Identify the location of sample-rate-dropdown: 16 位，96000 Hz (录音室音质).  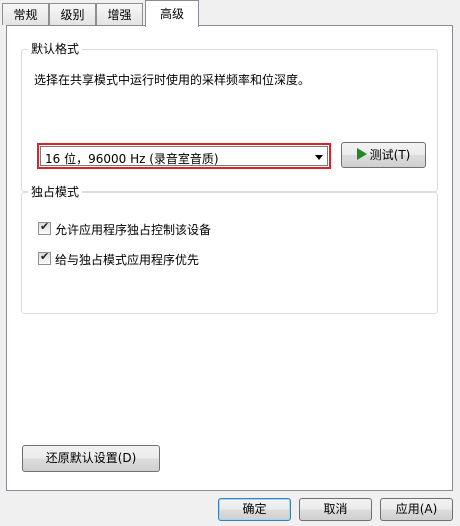
(184, 156).